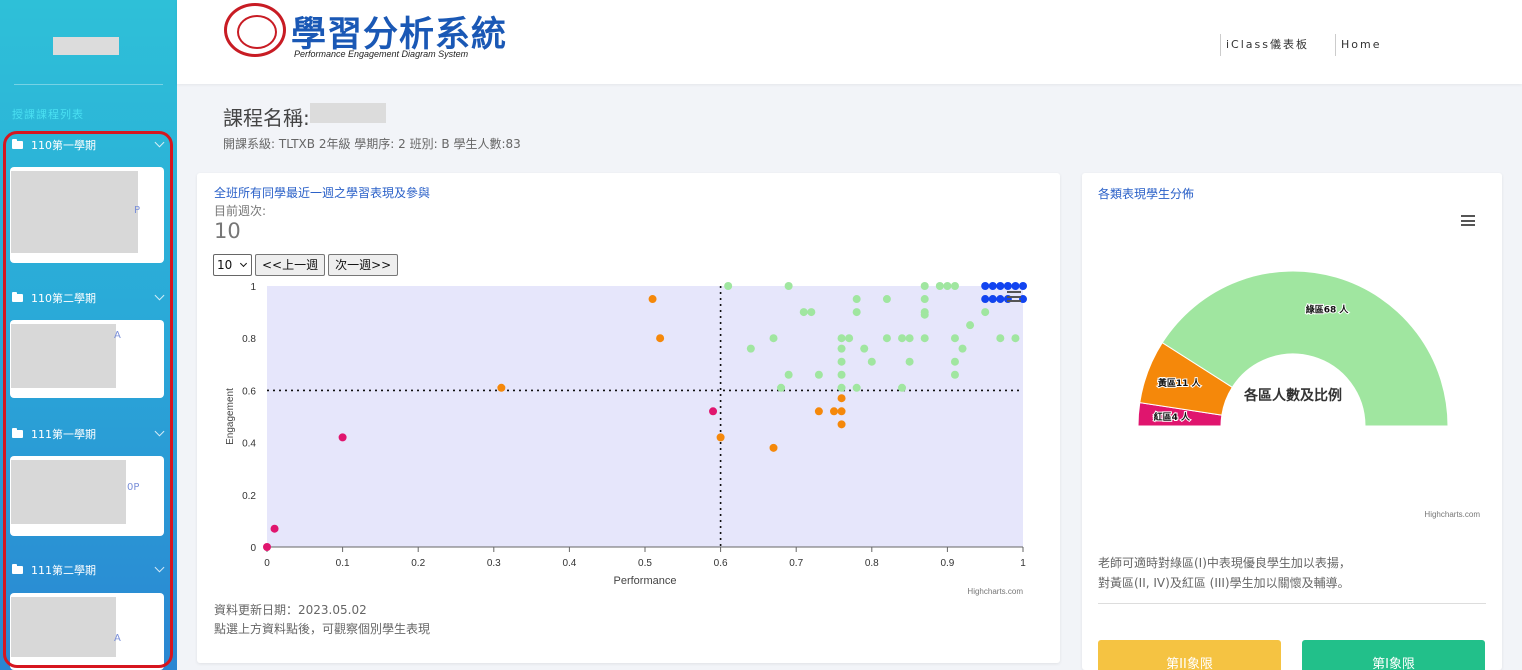  I want to click on x-tick-label: 0.9, so click(947, 563).